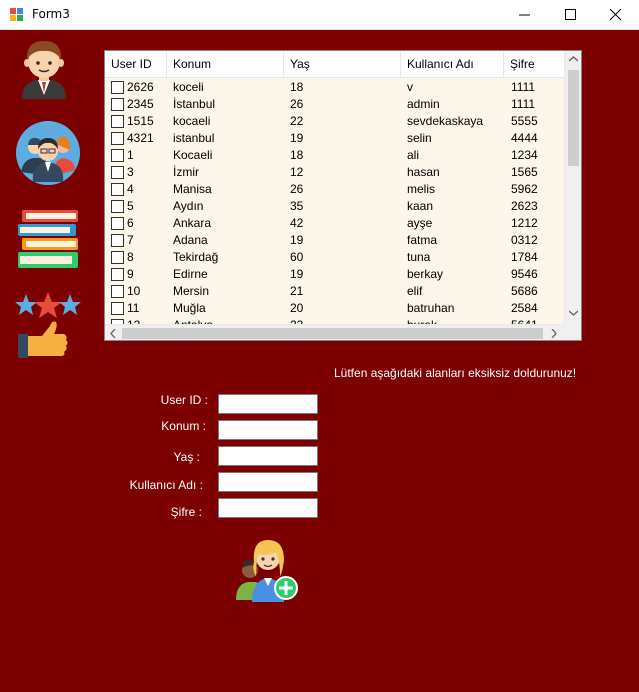  I want to click on cell-sifre: 1234, so click(536, 155).